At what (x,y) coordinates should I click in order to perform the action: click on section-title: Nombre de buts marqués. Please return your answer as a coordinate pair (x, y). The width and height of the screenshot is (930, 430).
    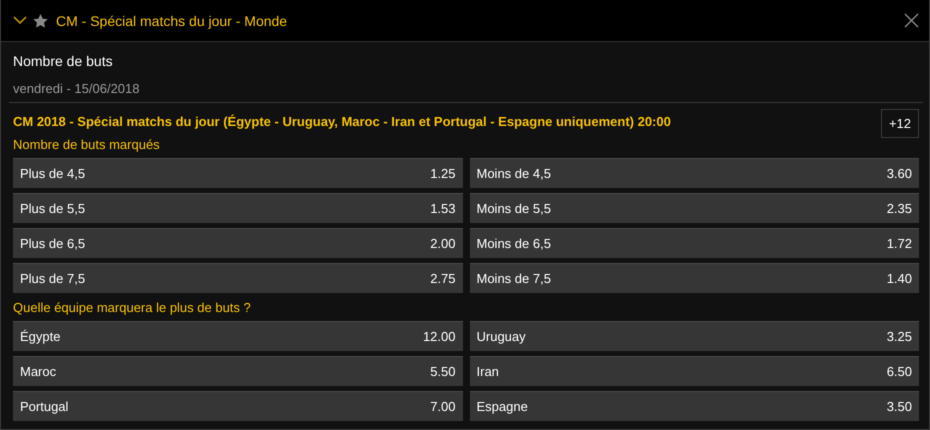
    Looking at the image, I should click on (87, 144).